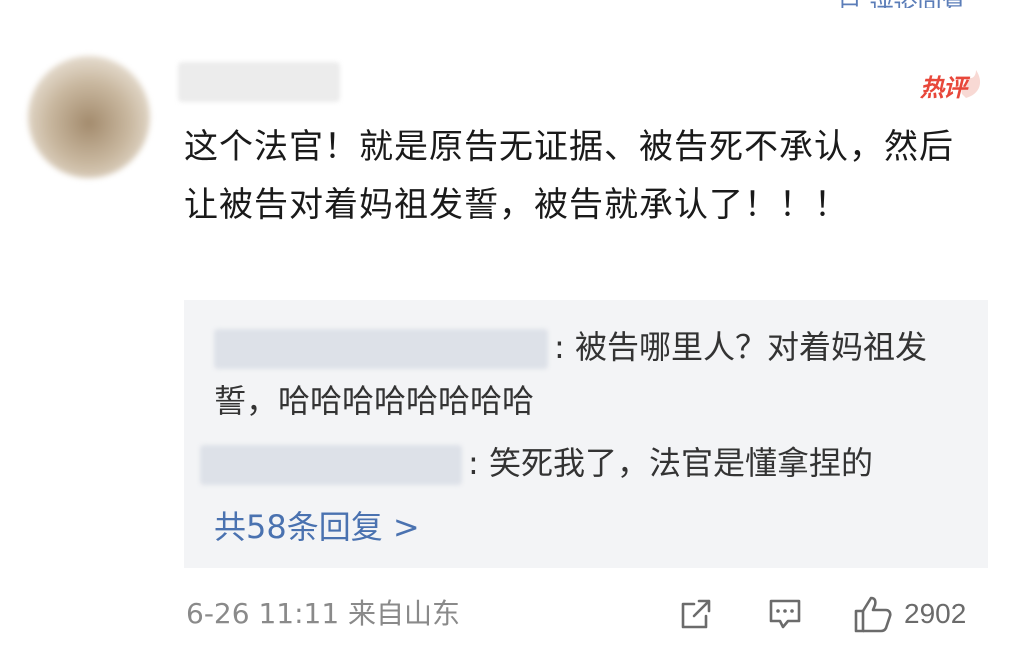 The height and width of the screenshot is (654, 1024). I want to click on like-button: 2902, so click(909, 614).